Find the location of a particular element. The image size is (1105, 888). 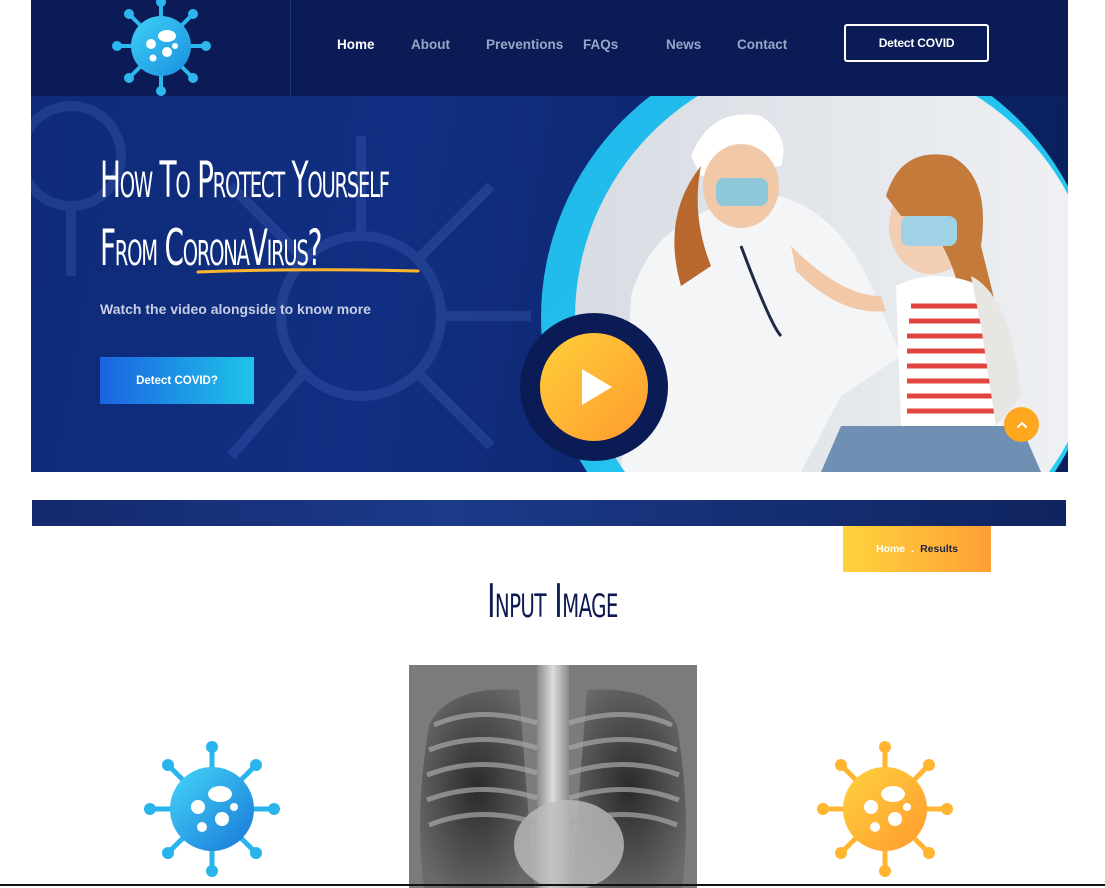

breadcrumb-current: Results is located at coordinates (939, 549).